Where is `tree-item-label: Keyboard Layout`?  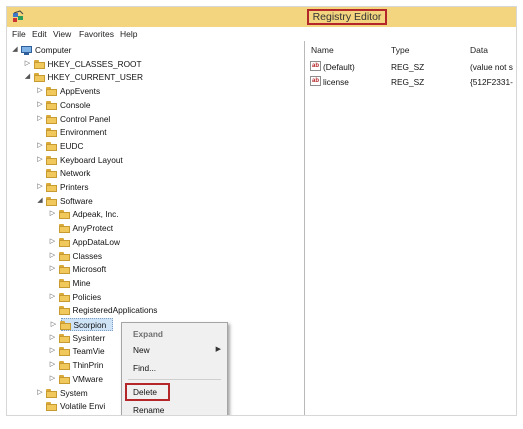
tree-item-label: Keyboard Layout is located at coordinates (91, 159).